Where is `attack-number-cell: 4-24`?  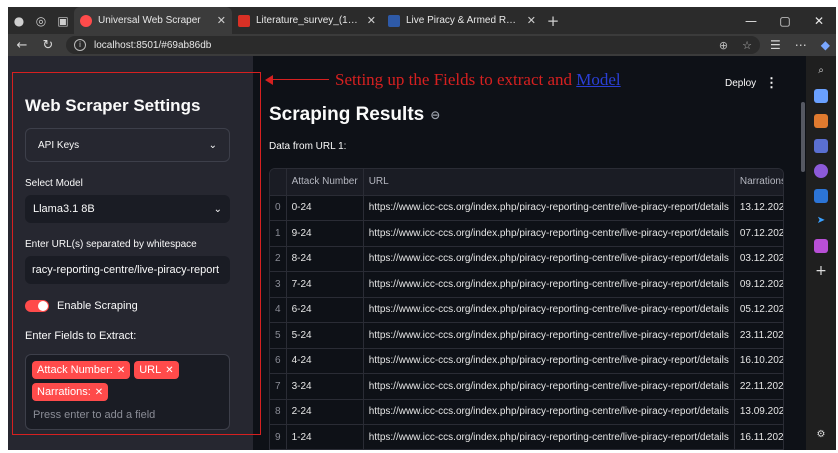
attack-number-cell: 4-24 is located at coordinates (325, 361).